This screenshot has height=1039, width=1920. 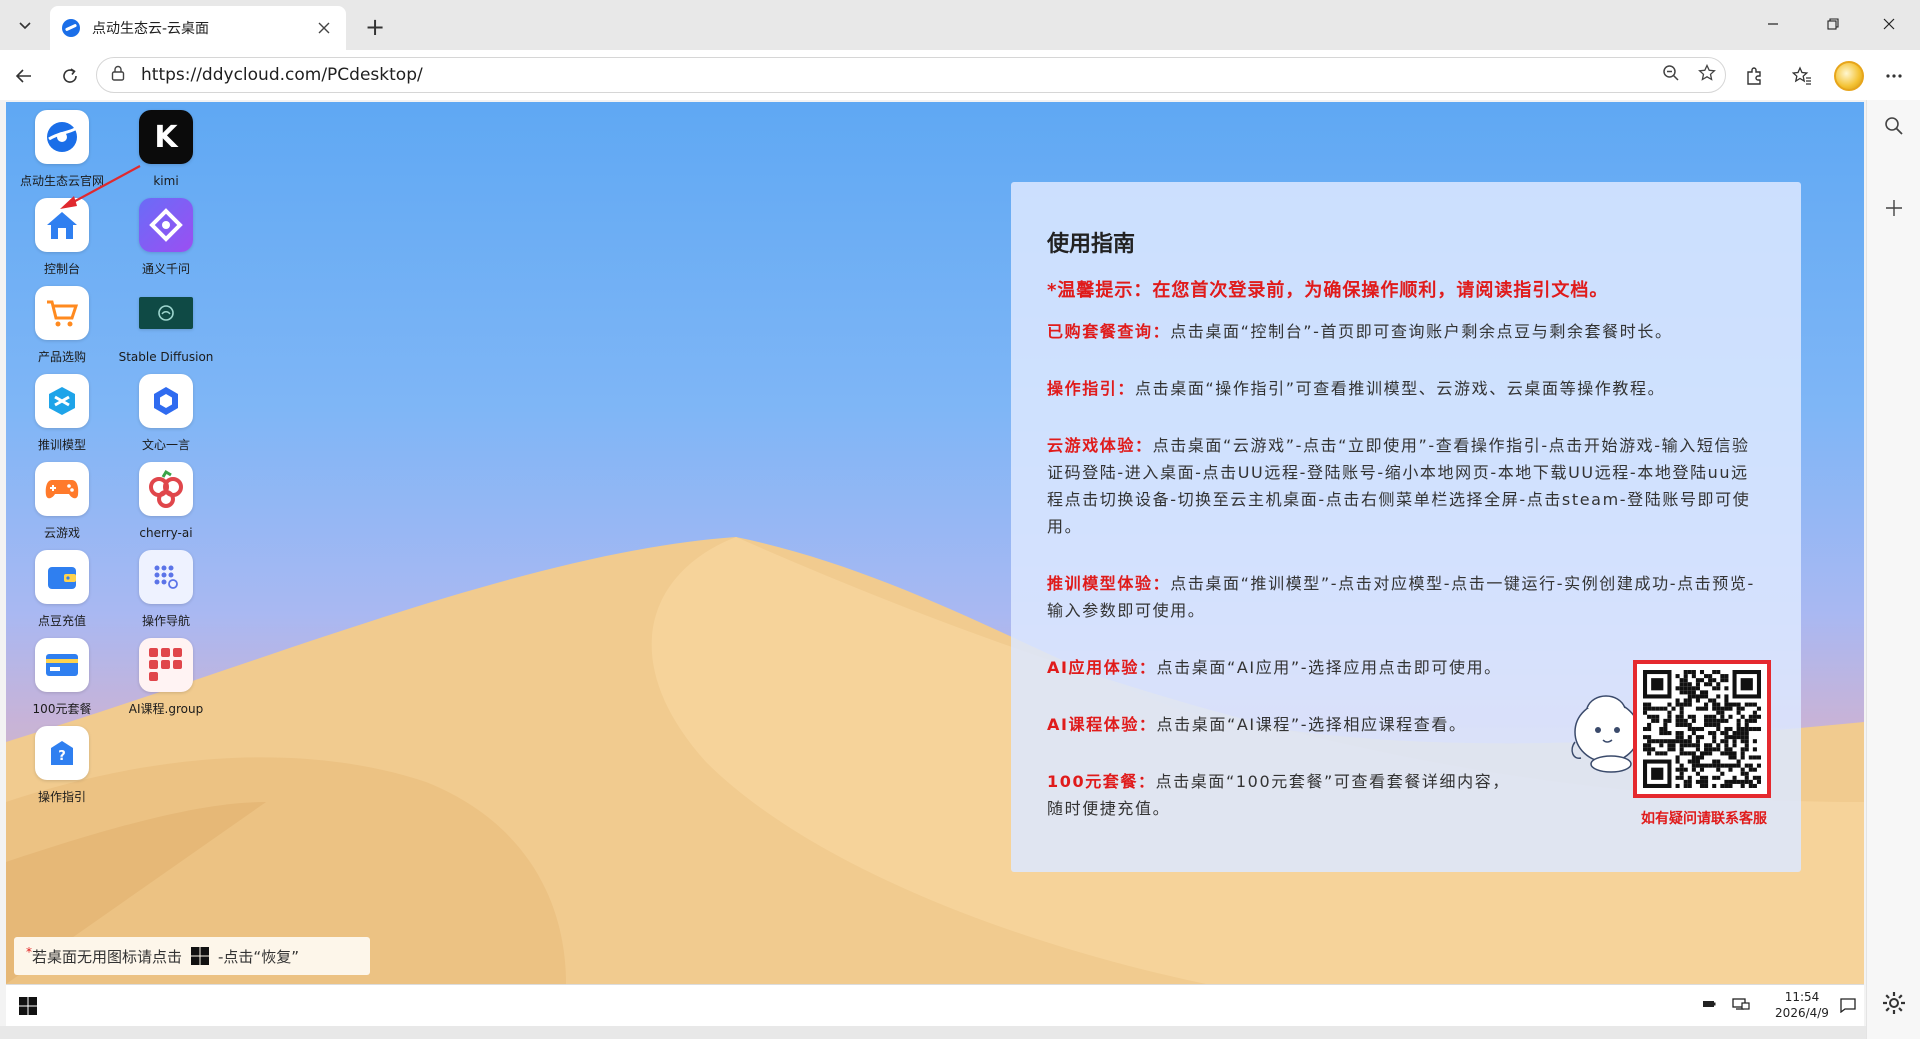 I want to click on edge-sidebar, so click(x=1893, y=569).